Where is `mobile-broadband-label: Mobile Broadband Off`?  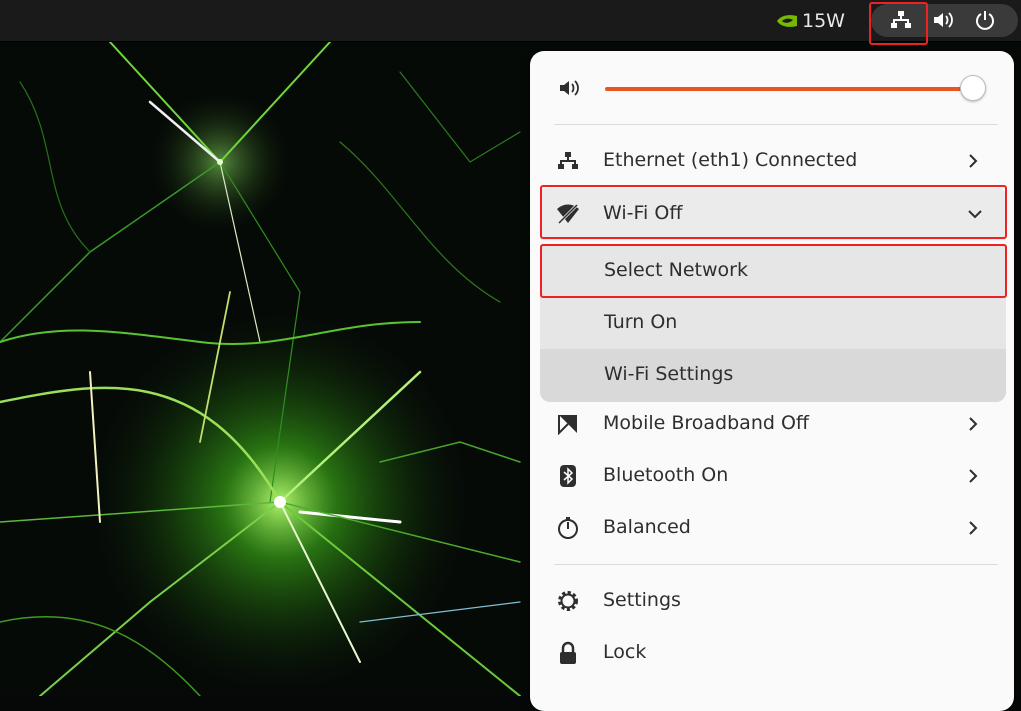
mobile-broadband-label: Mobile Broadband Off is located at coordinates (706, 423).